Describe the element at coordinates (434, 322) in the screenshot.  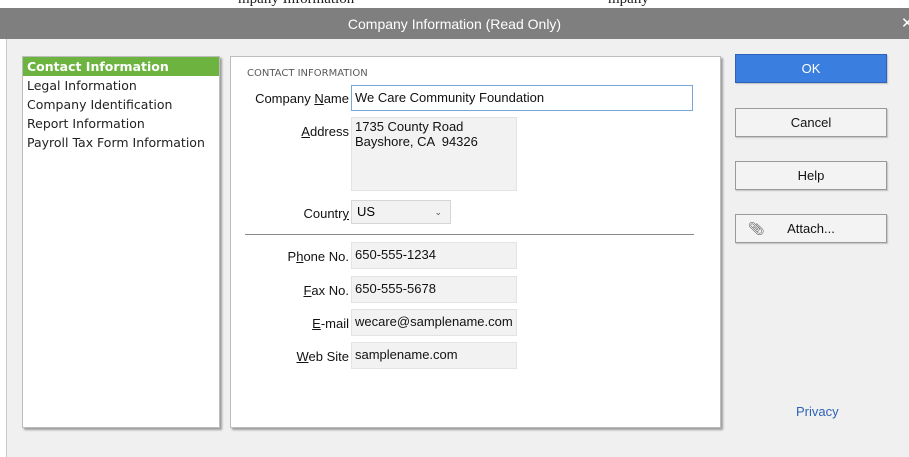
I see `email-field: wecare@samplename.com` at that location.